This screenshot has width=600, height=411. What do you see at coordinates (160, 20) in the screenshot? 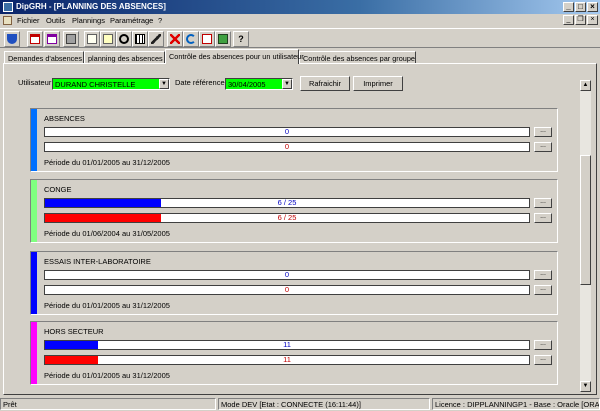
I see `menu-help: ?` at bounding box center [160, 20].